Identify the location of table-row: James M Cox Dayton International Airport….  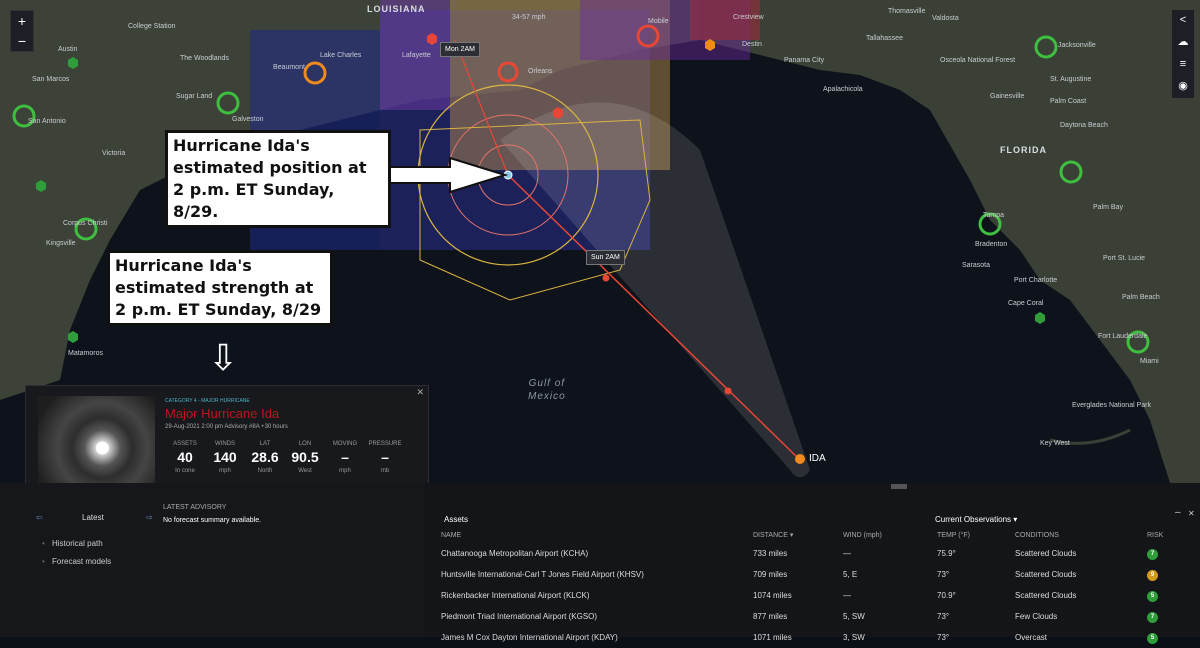
(814, 637).